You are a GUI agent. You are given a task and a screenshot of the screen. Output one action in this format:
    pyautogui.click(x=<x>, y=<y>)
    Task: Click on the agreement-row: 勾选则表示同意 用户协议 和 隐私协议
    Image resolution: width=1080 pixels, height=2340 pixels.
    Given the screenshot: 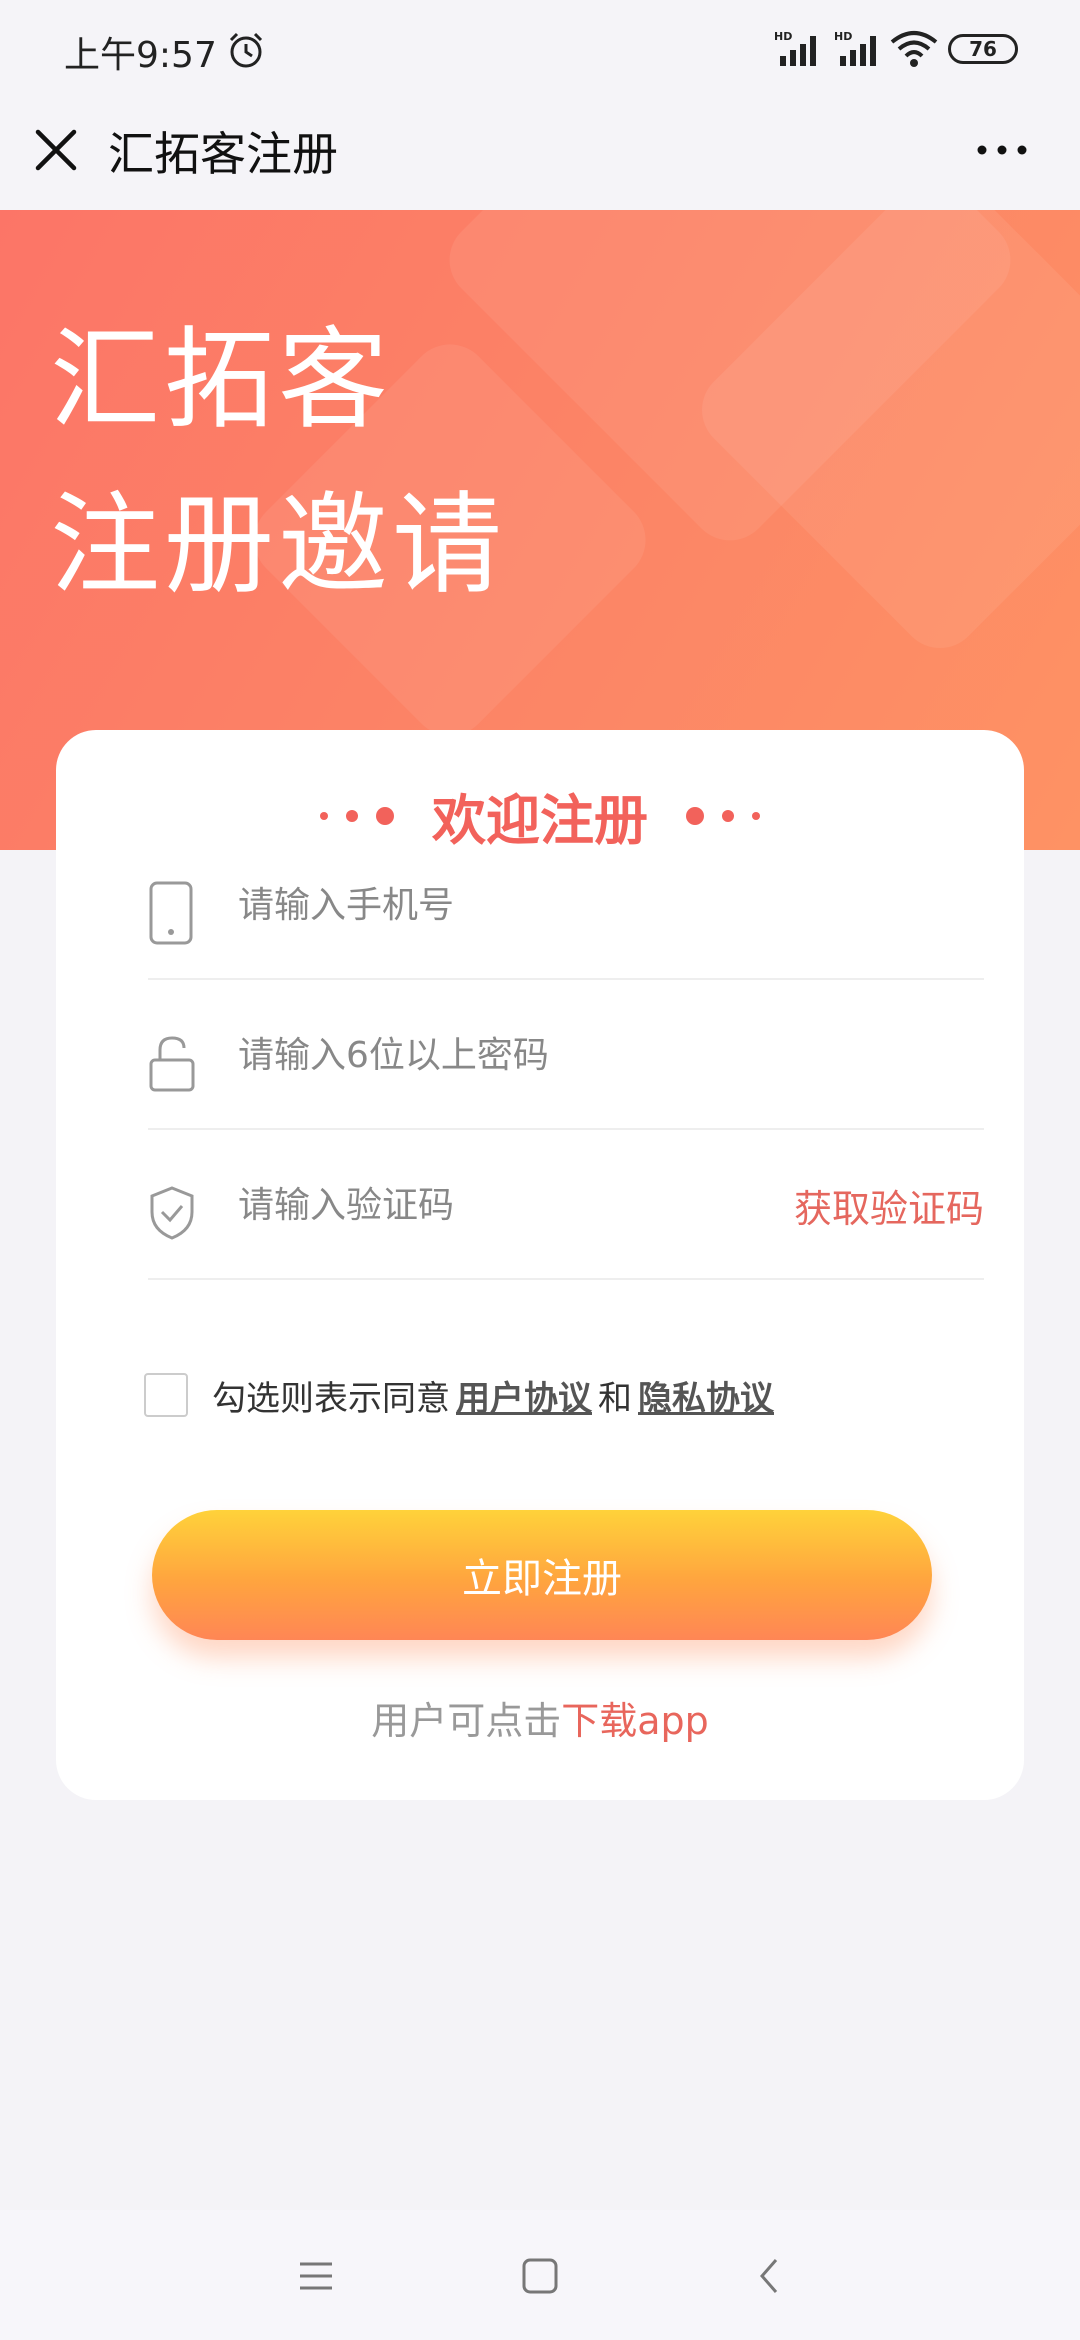 What is the action you would take?
    pyautogui.click(x=574, y=1395)
    